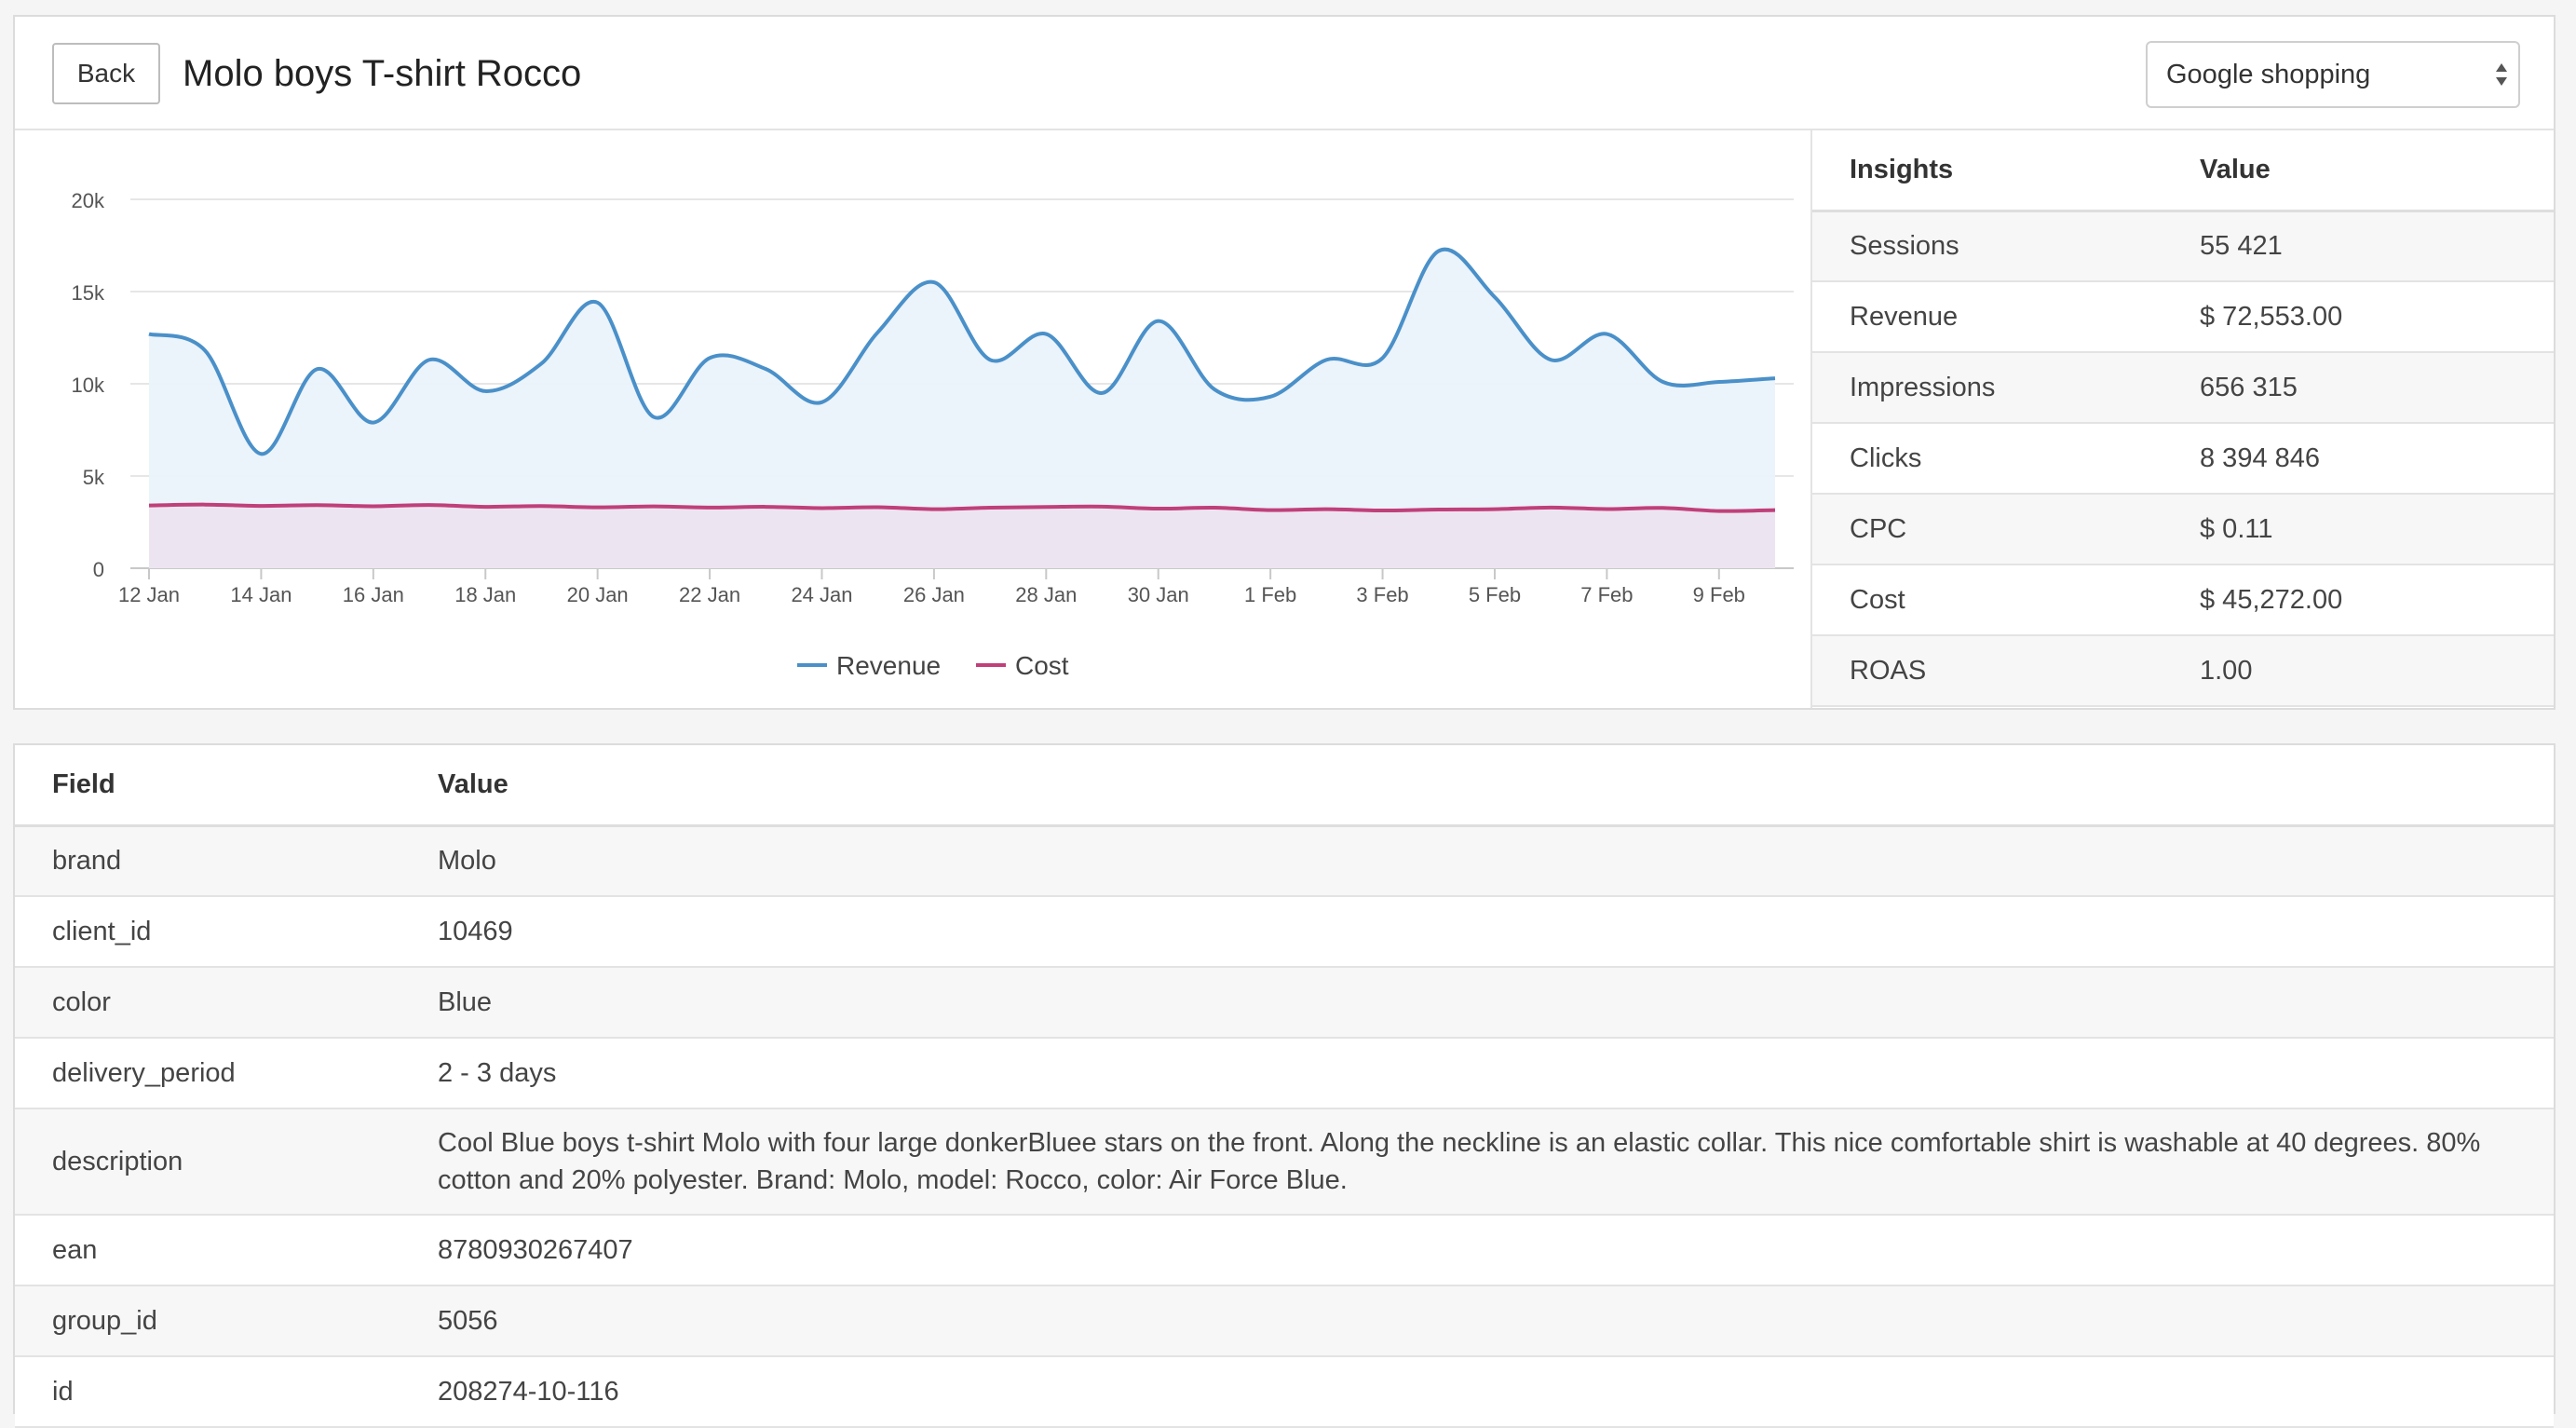  I want to click on field-value: Blue, so click(1477, 1003).